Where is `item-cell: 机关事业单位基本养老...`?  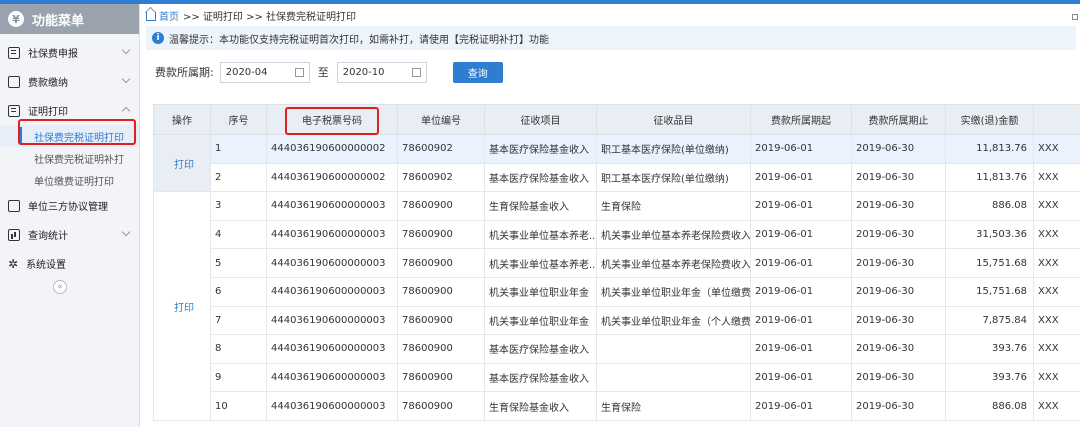 item-cell: 机关事业单位基本养老... is located at coordinates (540, 234).